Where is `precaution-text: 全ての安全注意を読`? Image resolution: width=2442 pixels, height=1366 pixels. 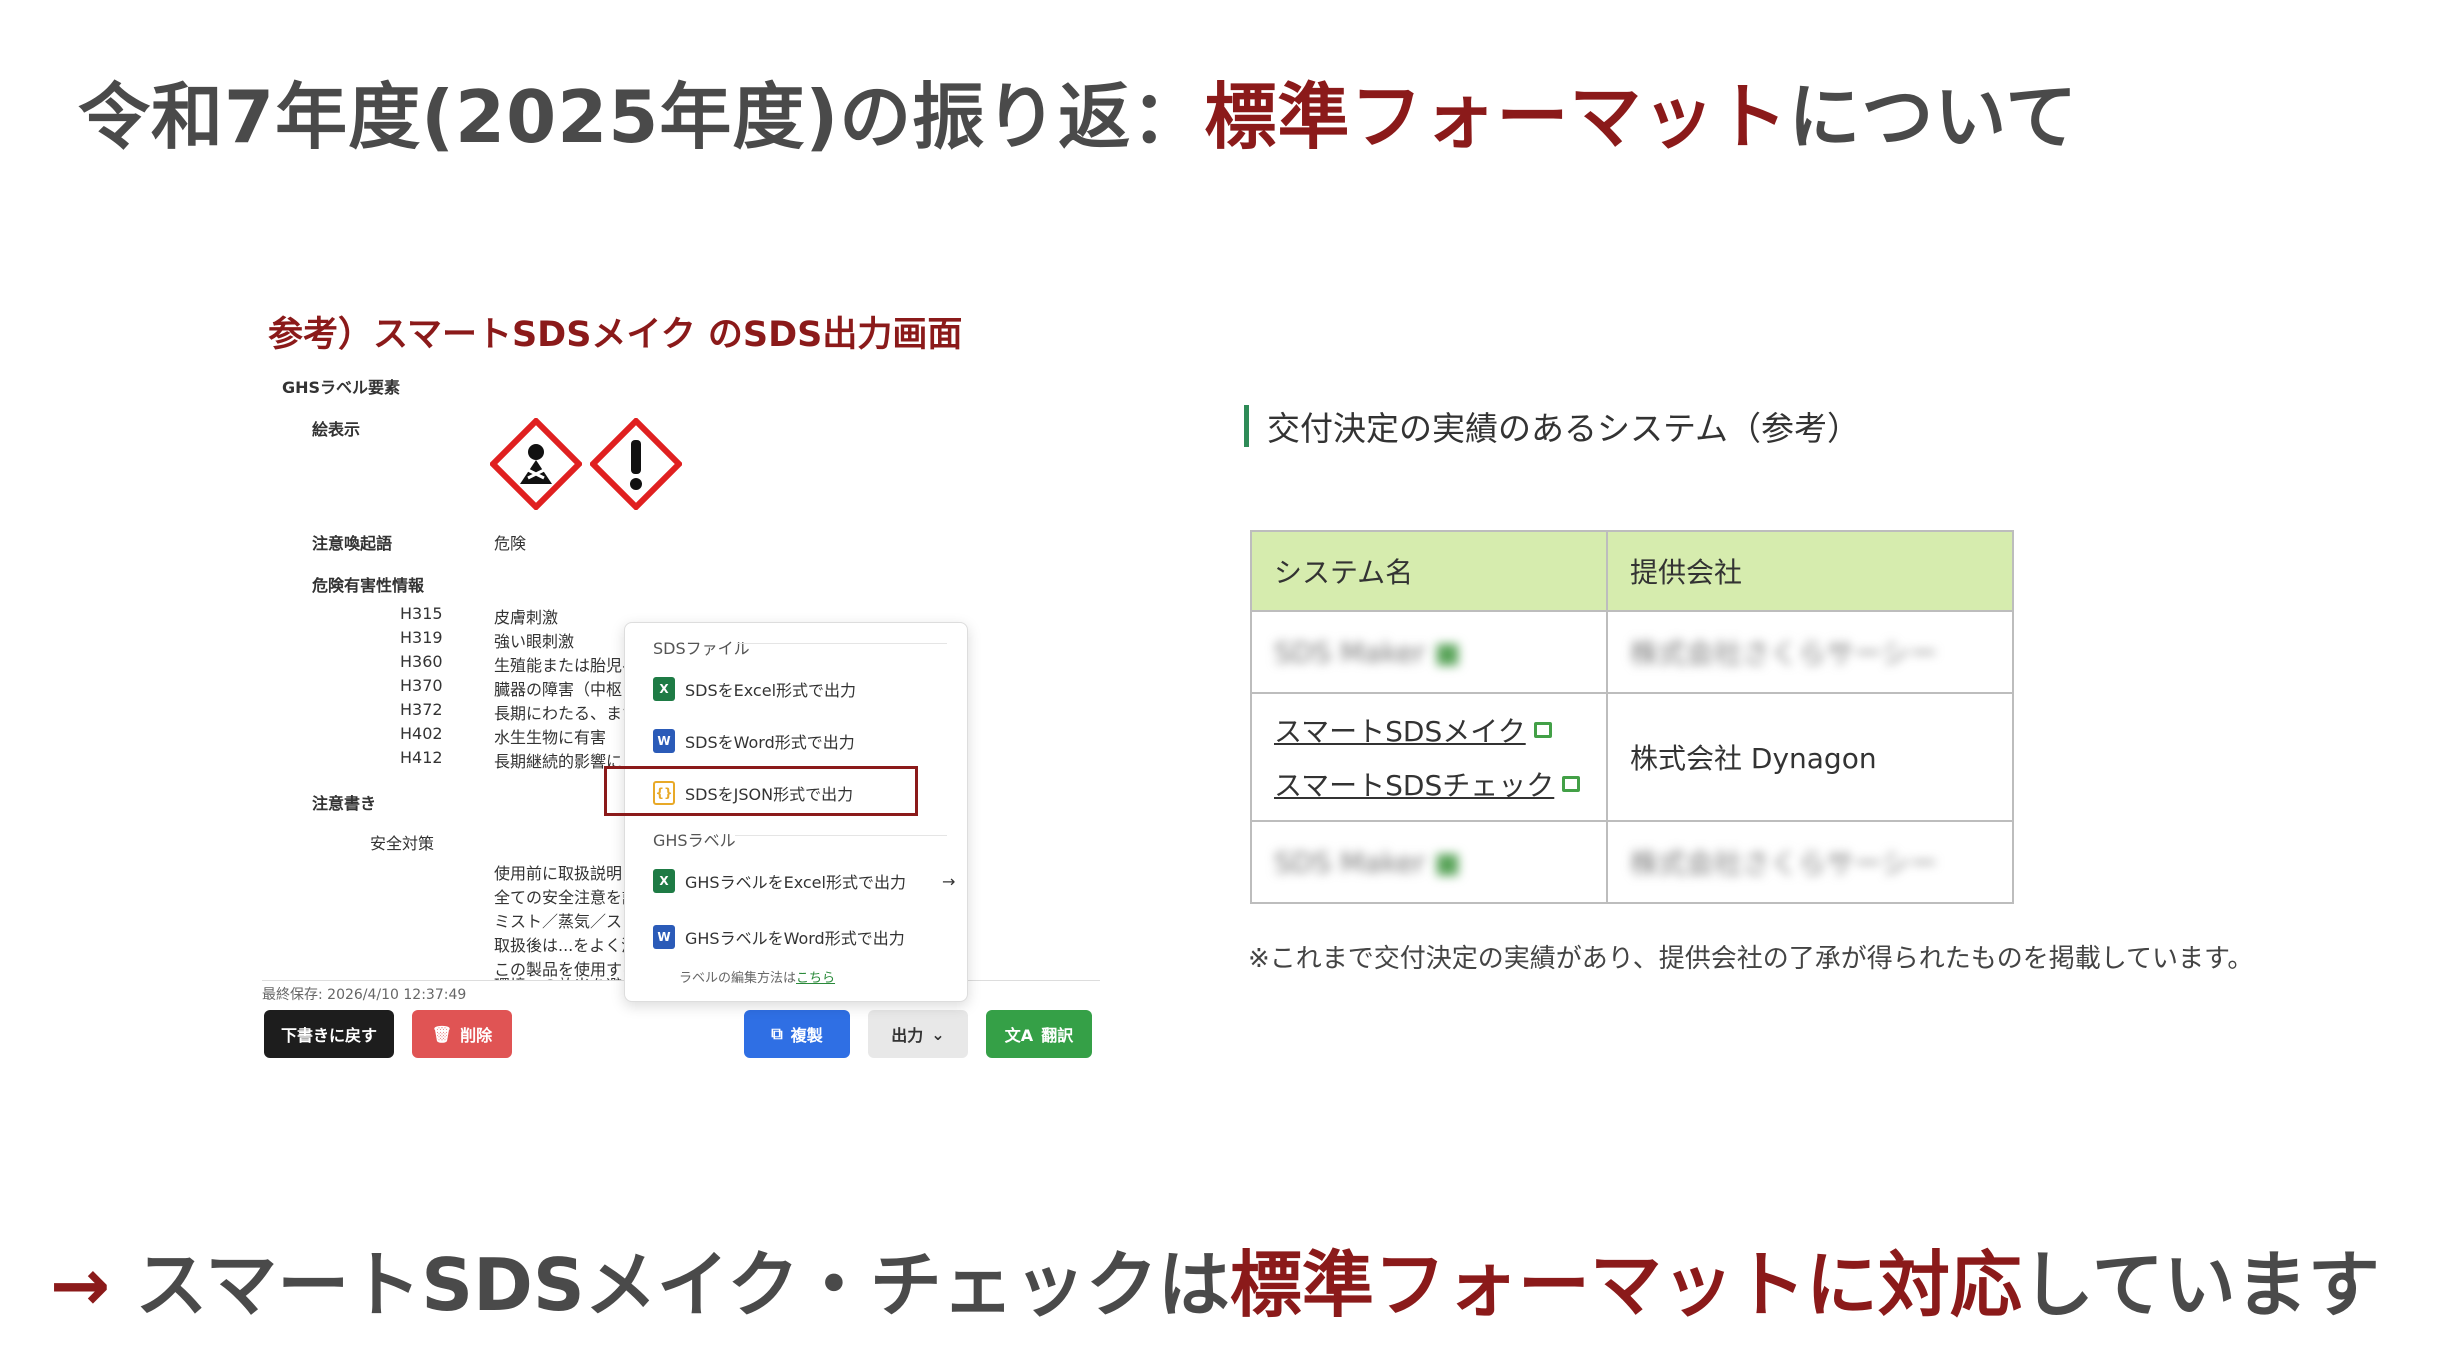 precaution-text: 全ての安全注意を読 is located at coordinates (566, 897).